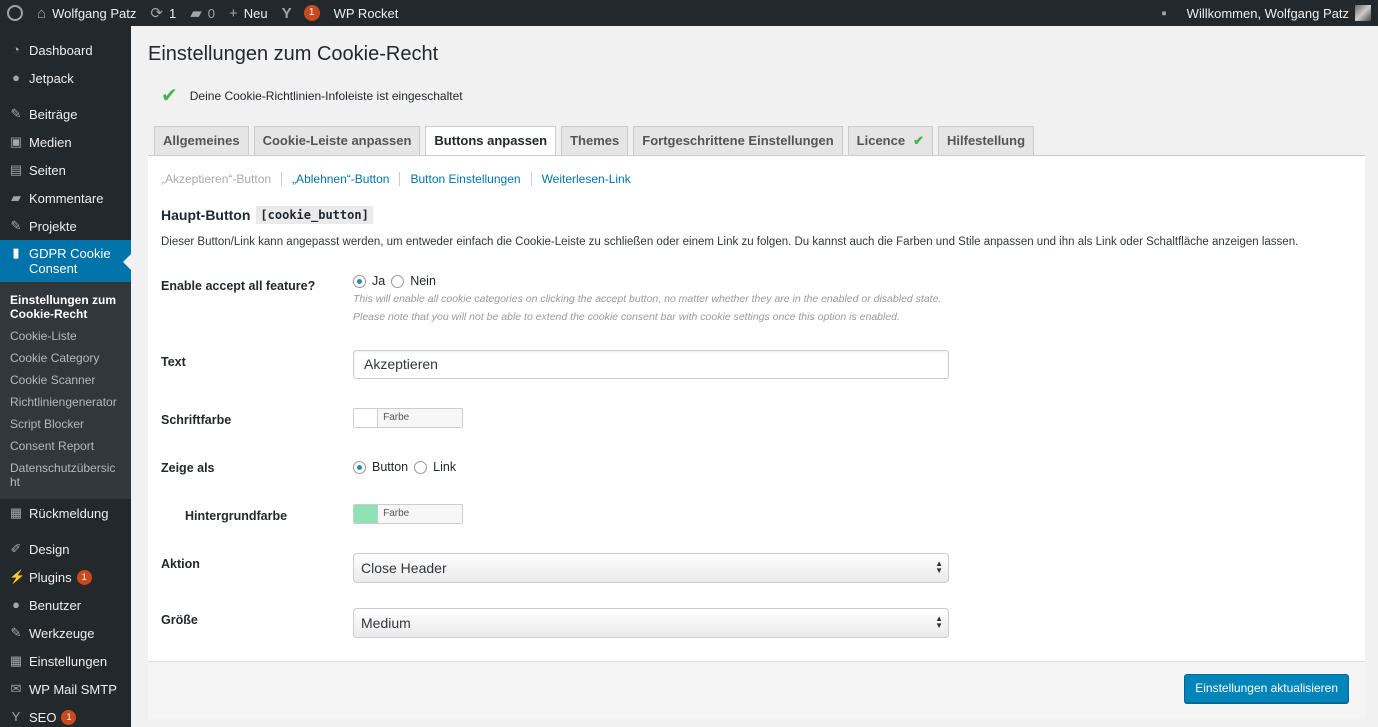  Describe the element at coordinates (65, 142) in the screenshot. I see `sidebar-item-media: ▣ Medien` at that location.